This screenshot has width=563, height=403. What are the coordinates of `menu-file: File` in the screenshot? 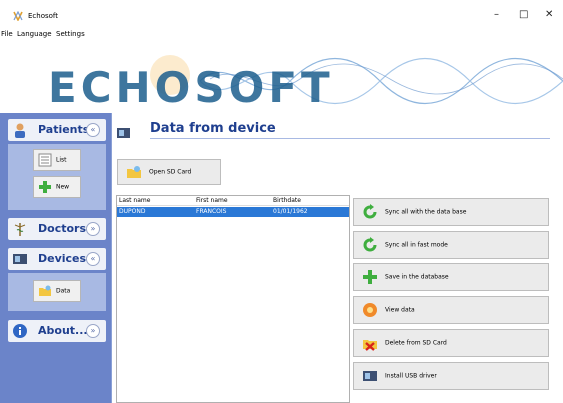 It's located at (7, 34).